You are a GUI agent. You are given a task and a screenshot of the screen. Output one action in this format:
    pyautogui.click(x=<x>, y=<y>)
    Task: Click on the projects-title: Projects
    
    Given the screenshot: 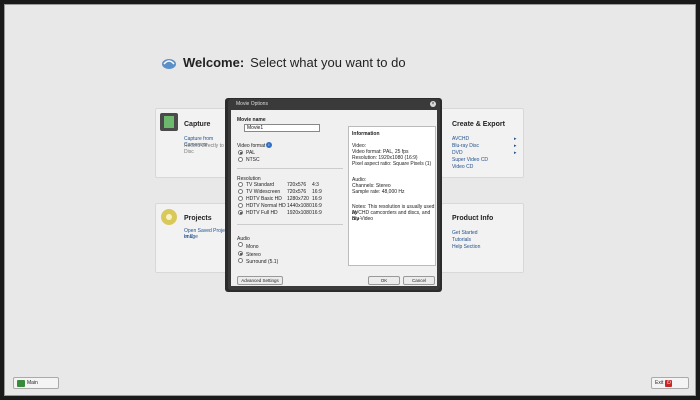 What is the action you would take?
    pyautogui.click(x=198, y=218)
    